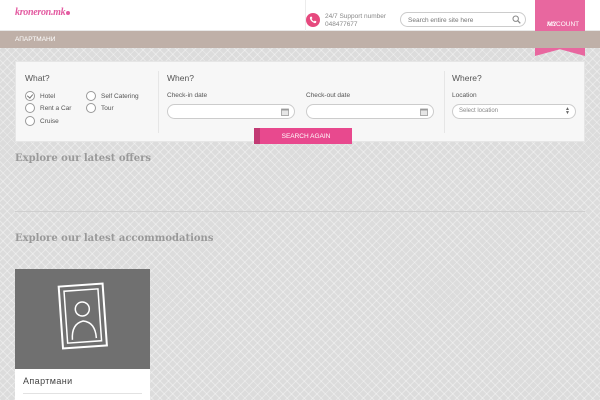 The image size is (600, 400). I want to click on checkin-field, so click(231, 111).